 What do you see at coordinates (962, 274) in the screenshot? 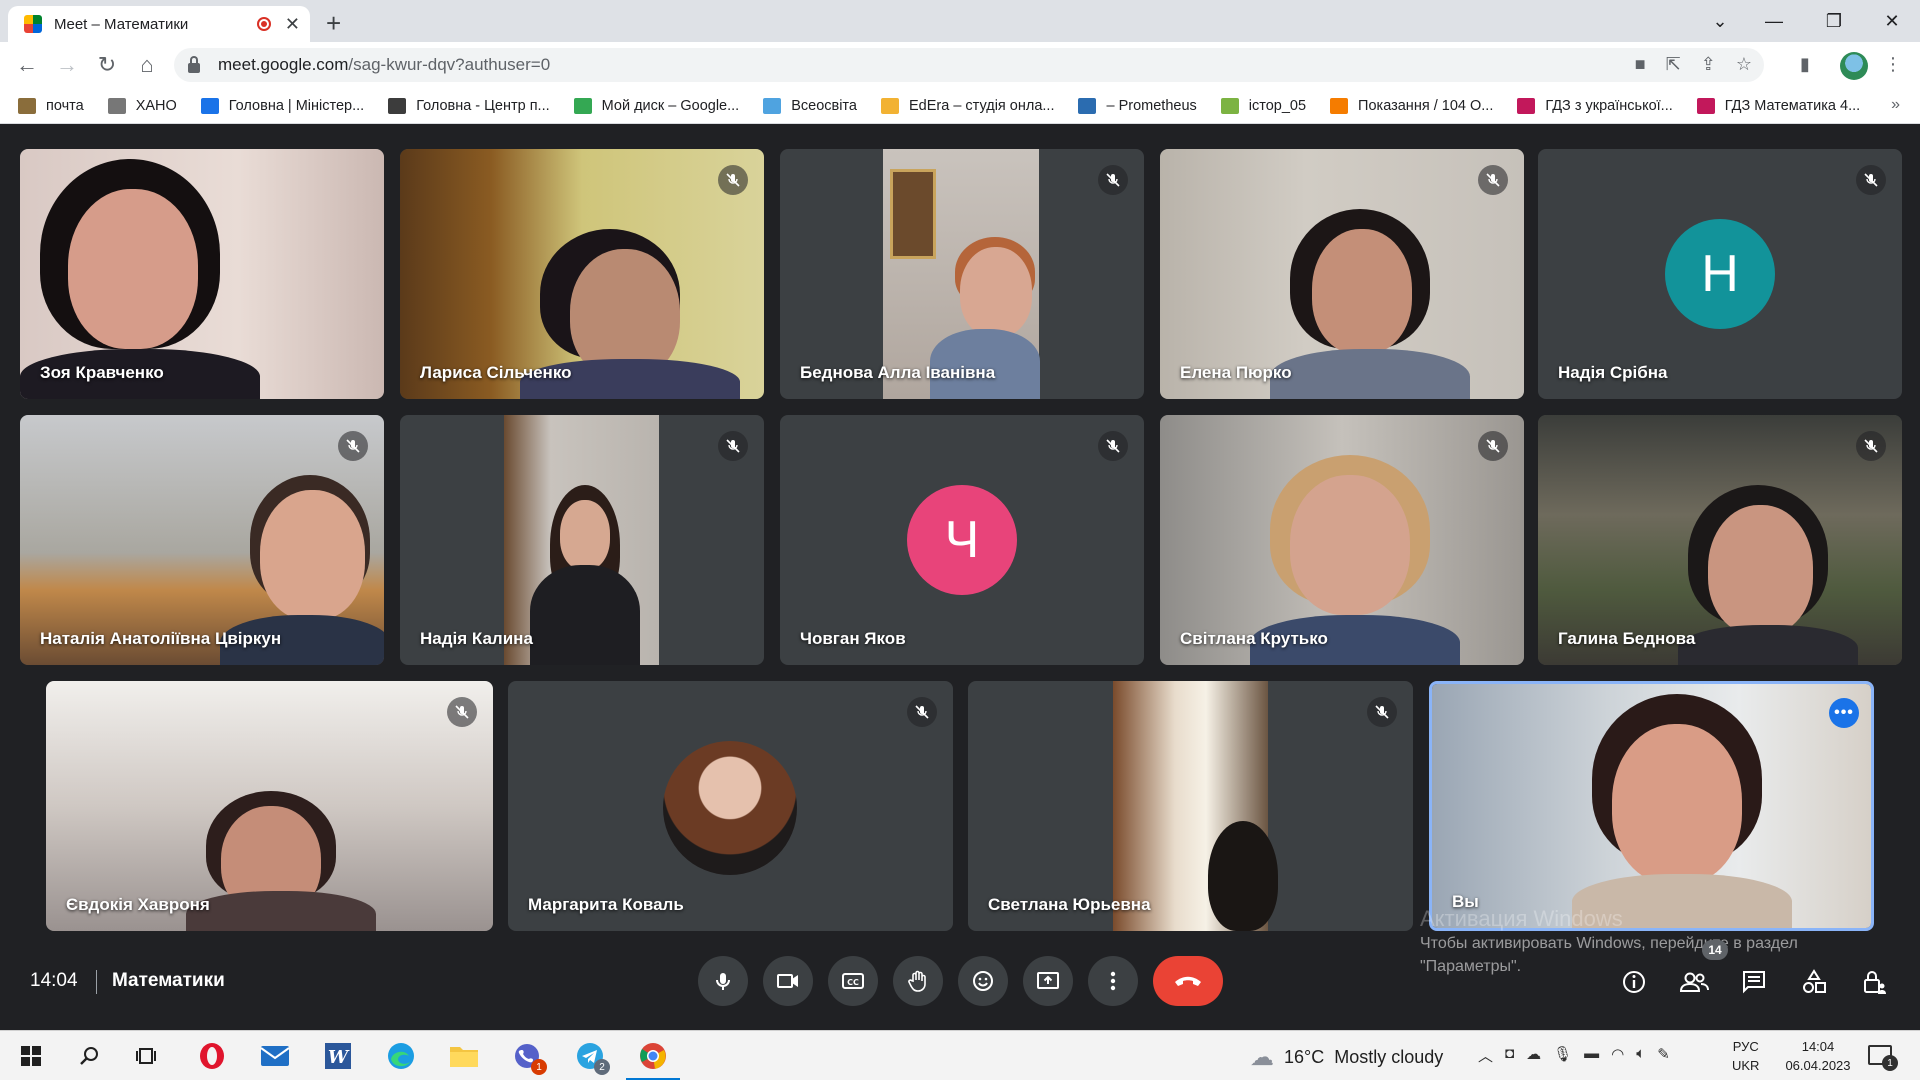
I see `participant-tile: Беднова Алла Іванівна` at bounding box center [962, 274].